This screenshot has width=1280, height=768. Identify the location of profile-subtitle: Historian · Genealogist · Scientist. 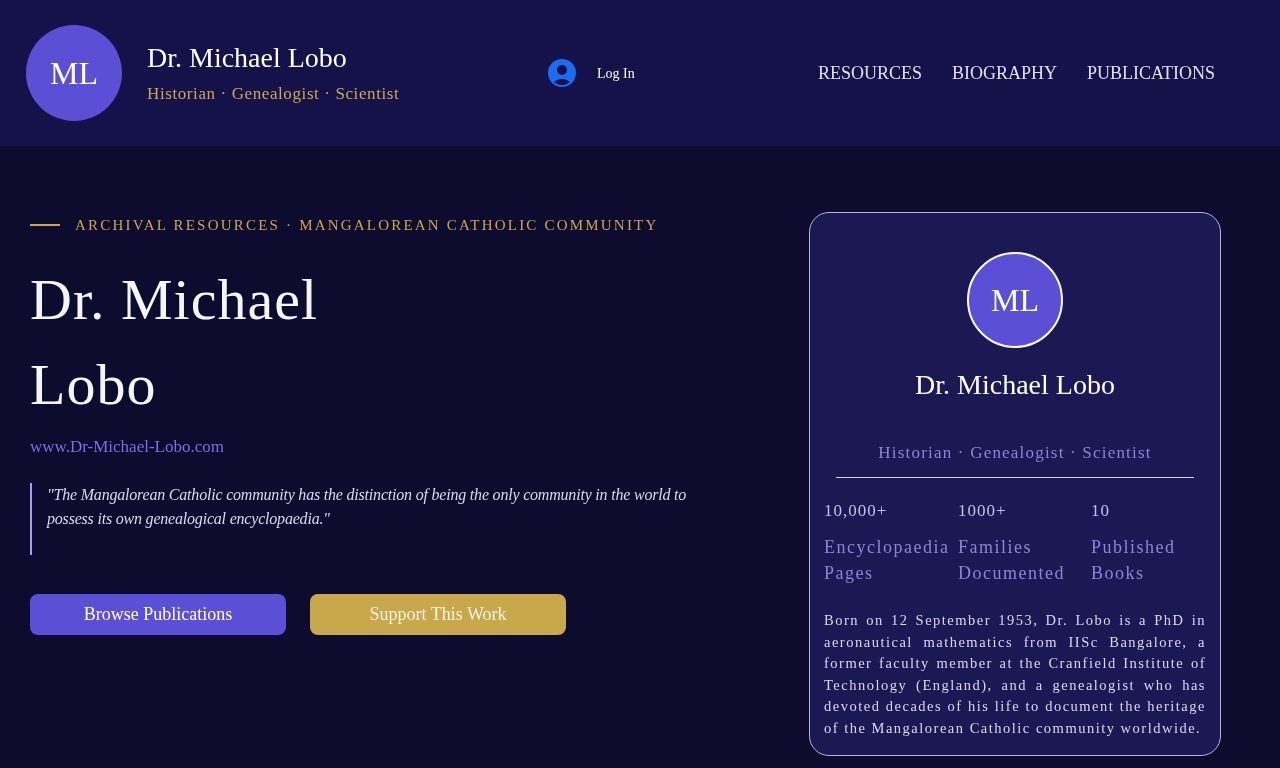
(1015, 453).